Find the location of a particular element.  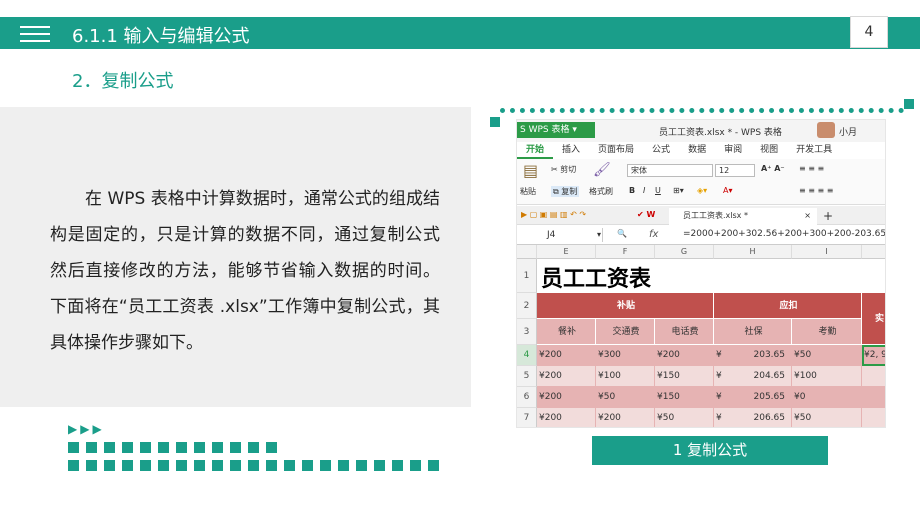

ribbon-tabs: 开始 插入 页面布局 公式 数据 审阅 视图 开发工具 is located at coordinates (701, 150).